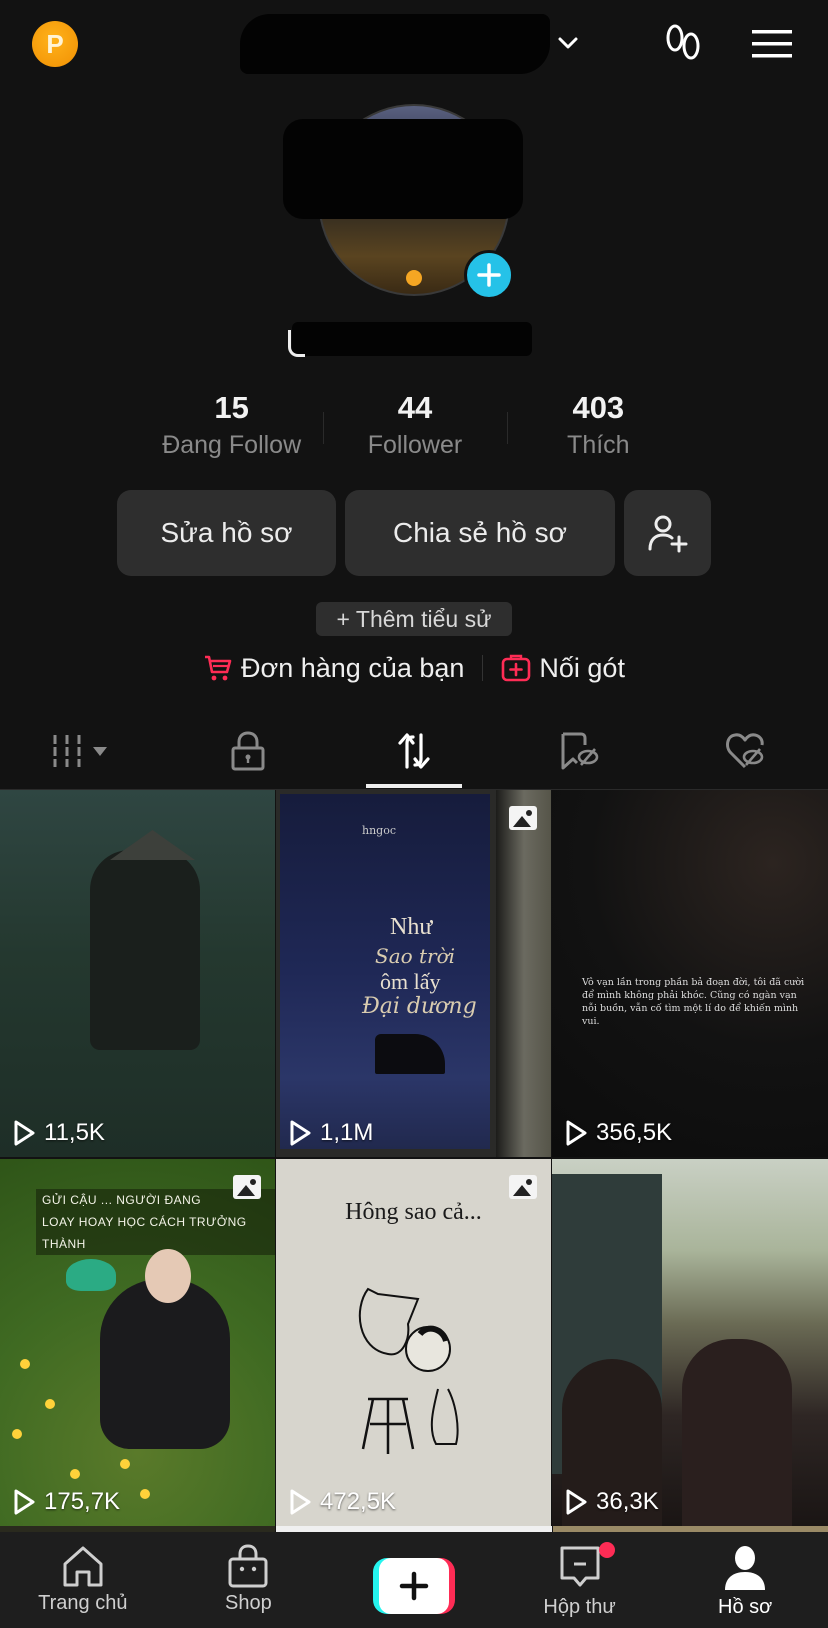 The height and width of the screenshot is (1628, 828). I want to click on edit-profile-button: Sửa hồ sơ, so click(226, 533).